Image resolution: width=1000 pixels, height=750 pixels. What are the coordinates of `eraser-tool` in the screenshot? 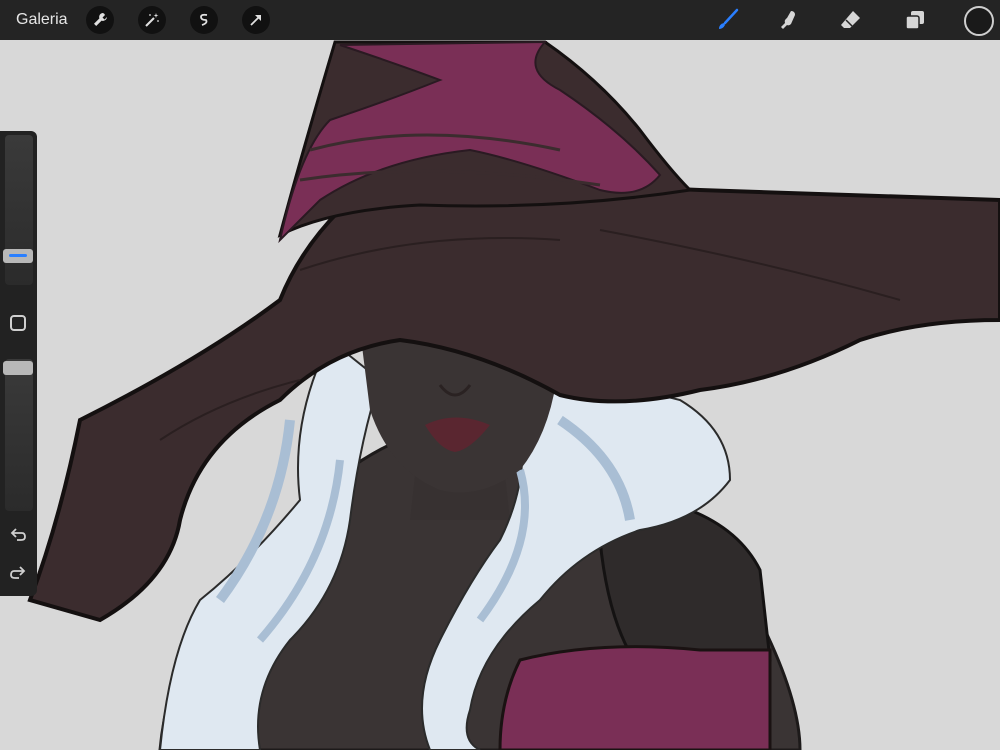 It's located at (851, 20).